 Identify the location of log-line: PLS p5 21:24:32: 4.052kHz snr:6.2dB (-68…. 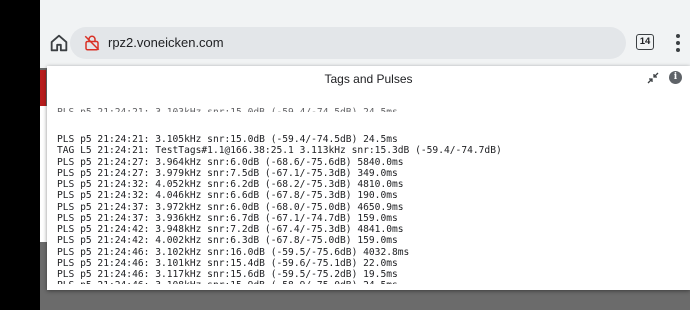
(230, 184).